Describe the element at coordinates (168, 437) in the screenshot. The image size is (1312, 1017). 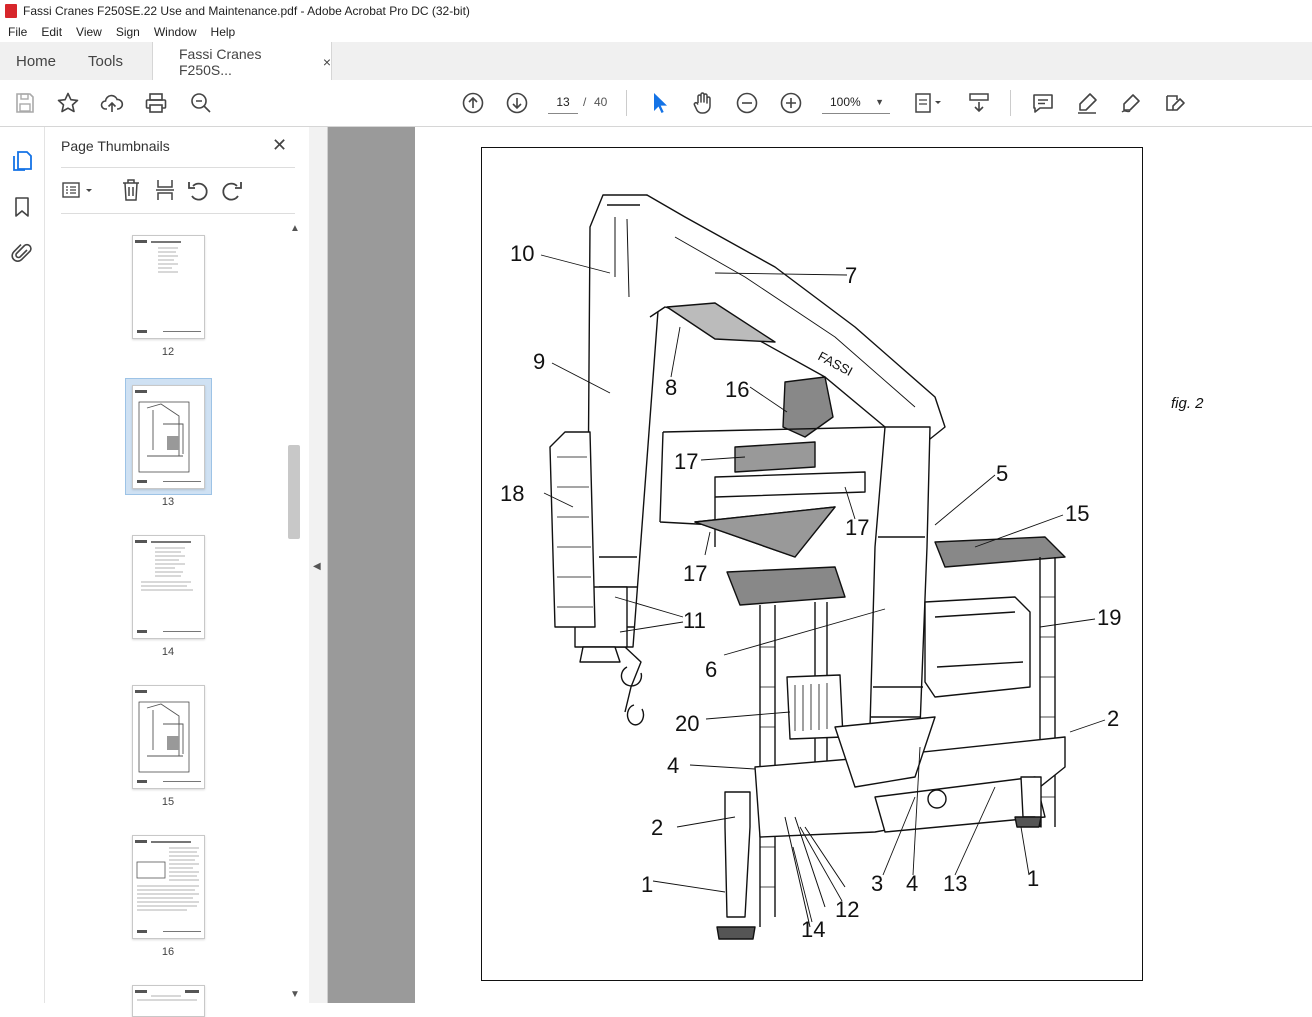
I see `page-thumbnail-selected` at that location.